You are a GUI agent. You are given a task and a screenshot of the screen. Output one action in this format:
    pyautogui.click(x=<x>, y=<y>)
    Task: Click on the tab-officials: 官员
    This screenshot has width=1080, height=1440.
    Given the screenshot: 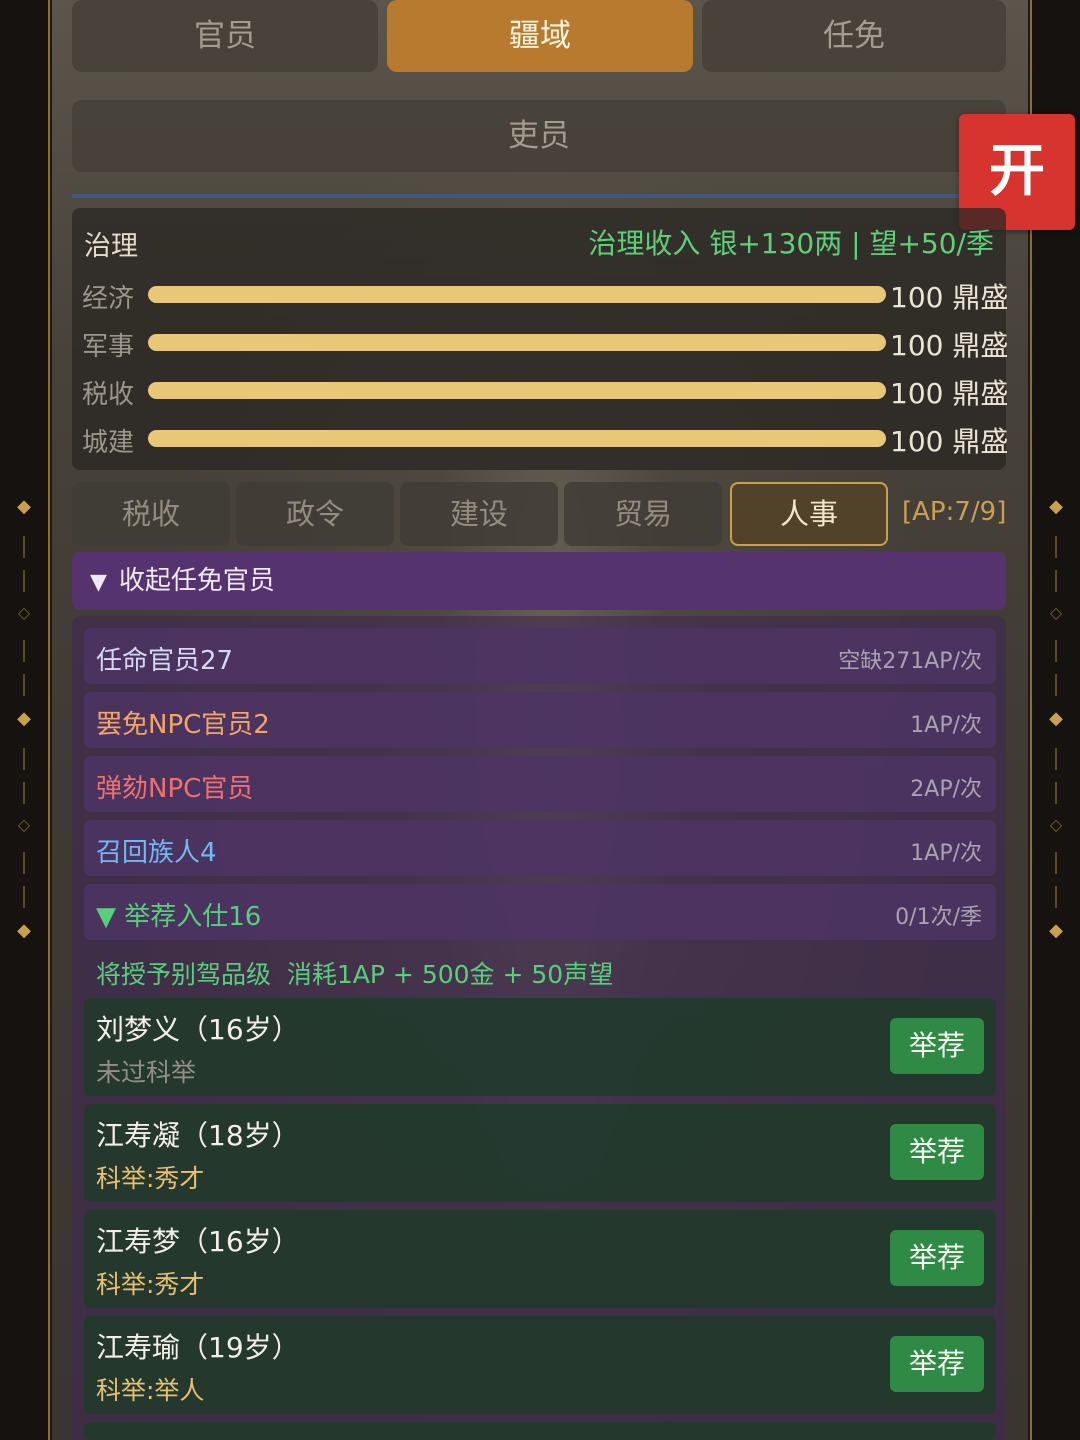 What is the action you would take?
    pyautogui.click(x=225, y=36)
    